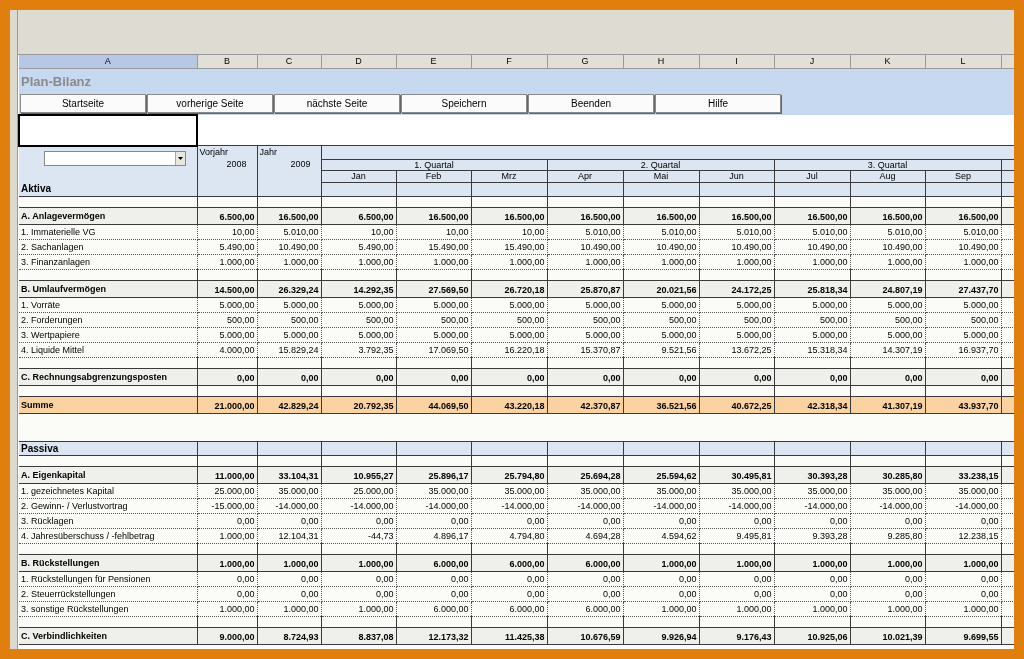 The width and height of the screenshot is (1024, 659). Describe the element at coordinates (234, 290) in the screenshot. I see `value-cell-text: 14.500,00` at that location.